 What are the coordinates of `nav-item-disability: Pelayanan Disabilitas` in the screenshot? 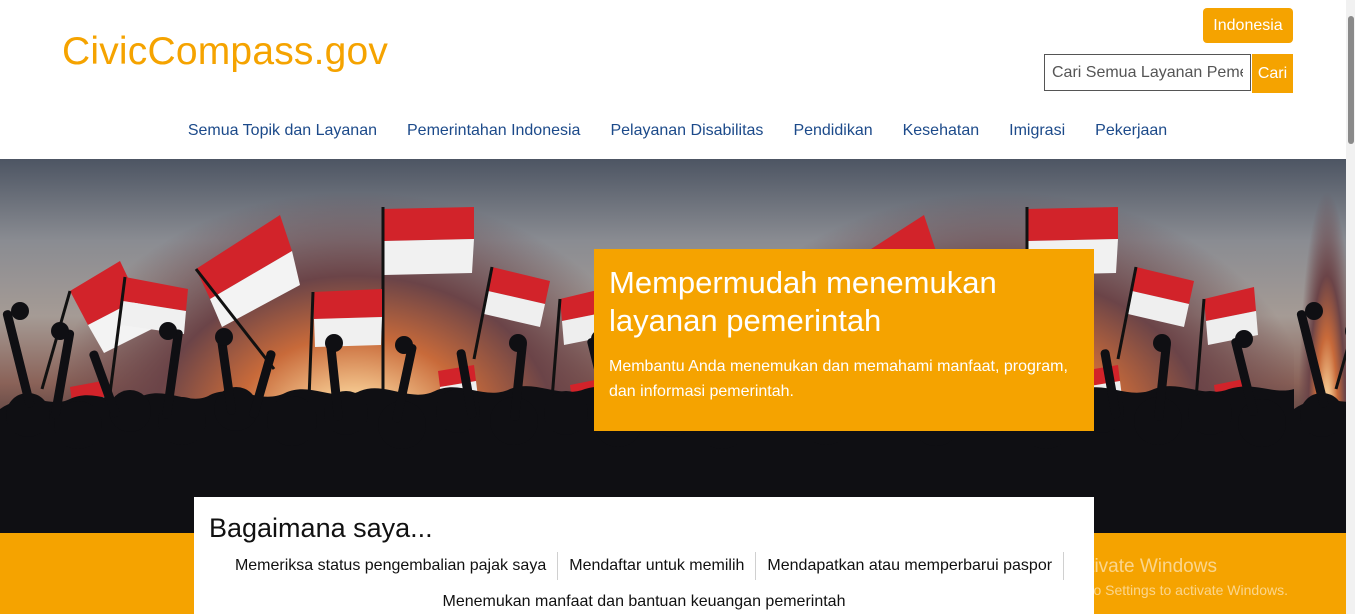 It's located at (686, 131).